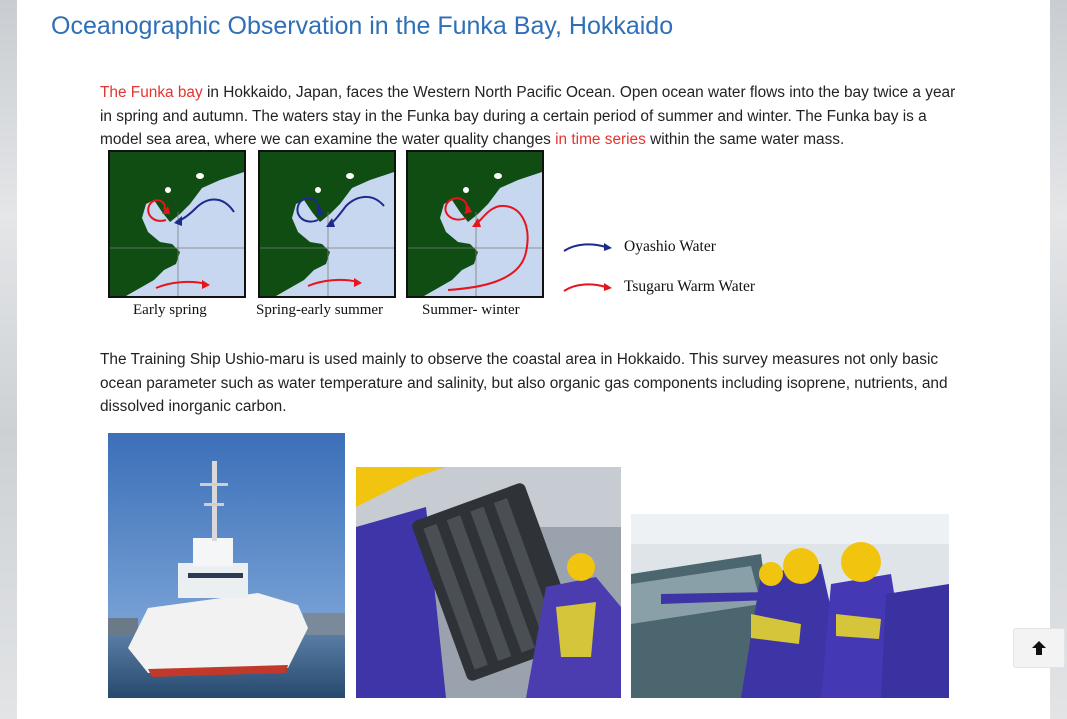  I want to click on legend-label-oyashio: Oyashio Water, so click(670, 246).